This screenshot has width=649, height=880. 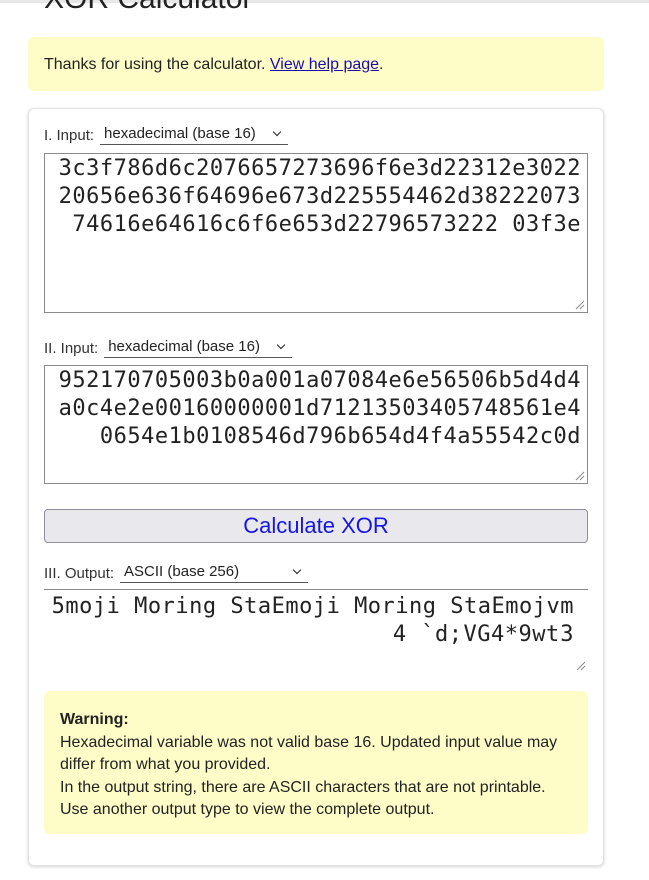 I want to click on calculate-xor-button: Calculate XOR, so click(x=316, y=526).